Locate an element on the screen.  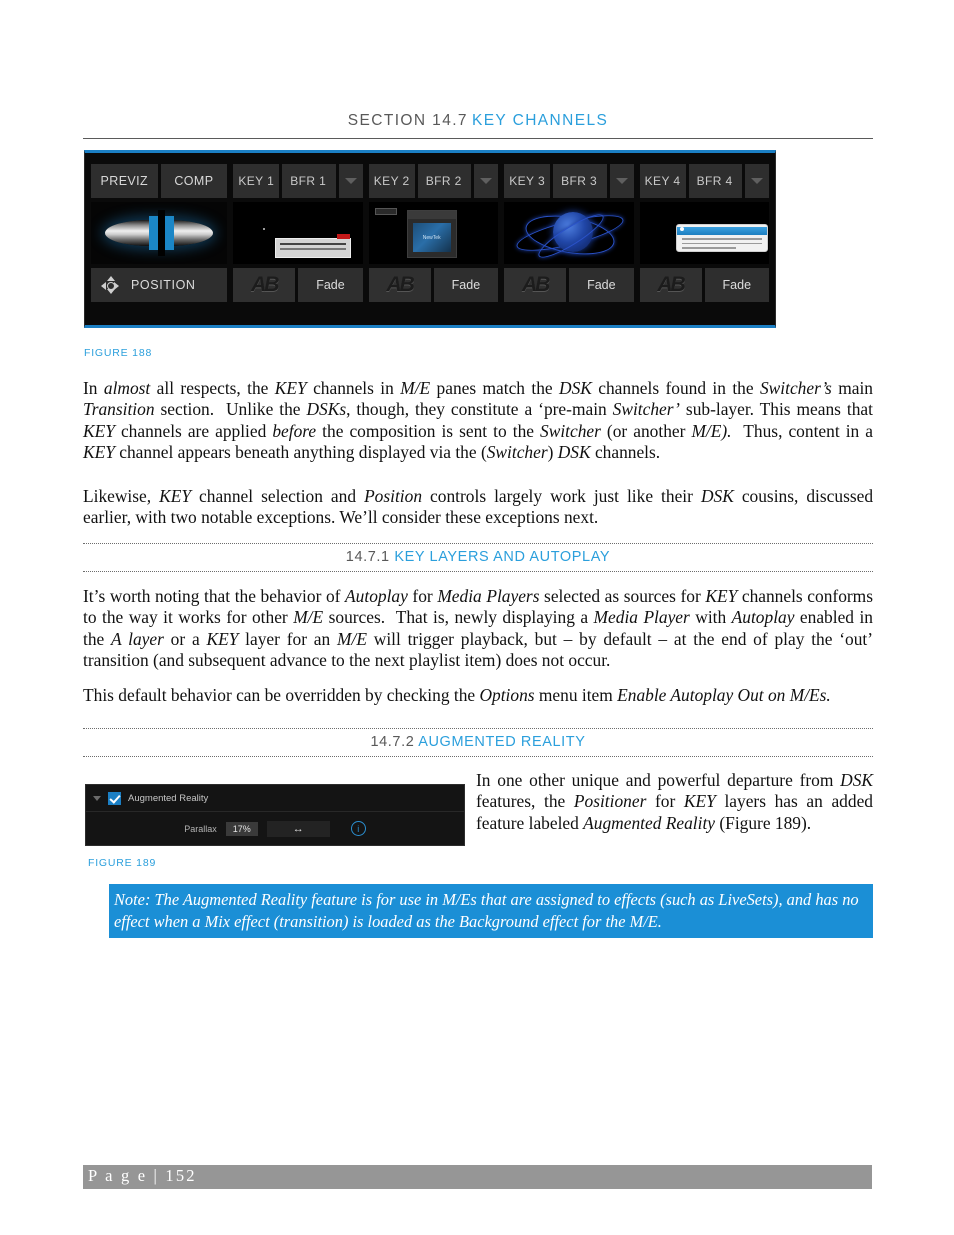
augmented-reality-checkbox is located at coordinates (114, 798).